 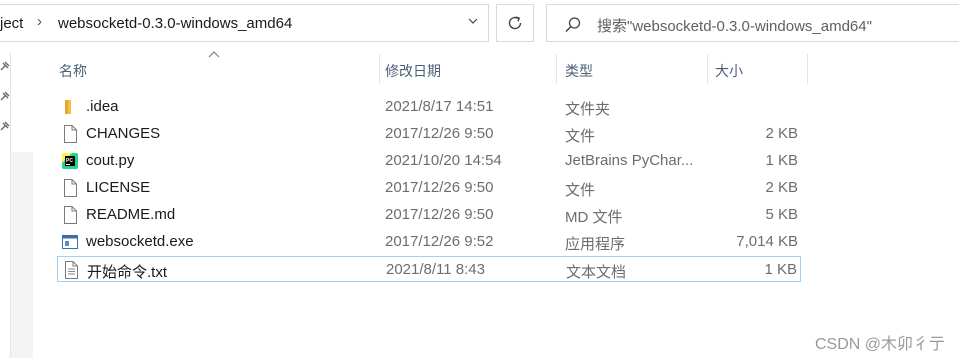 I want to click on column-header-type-label: 类型, so click(x=579, y=71).